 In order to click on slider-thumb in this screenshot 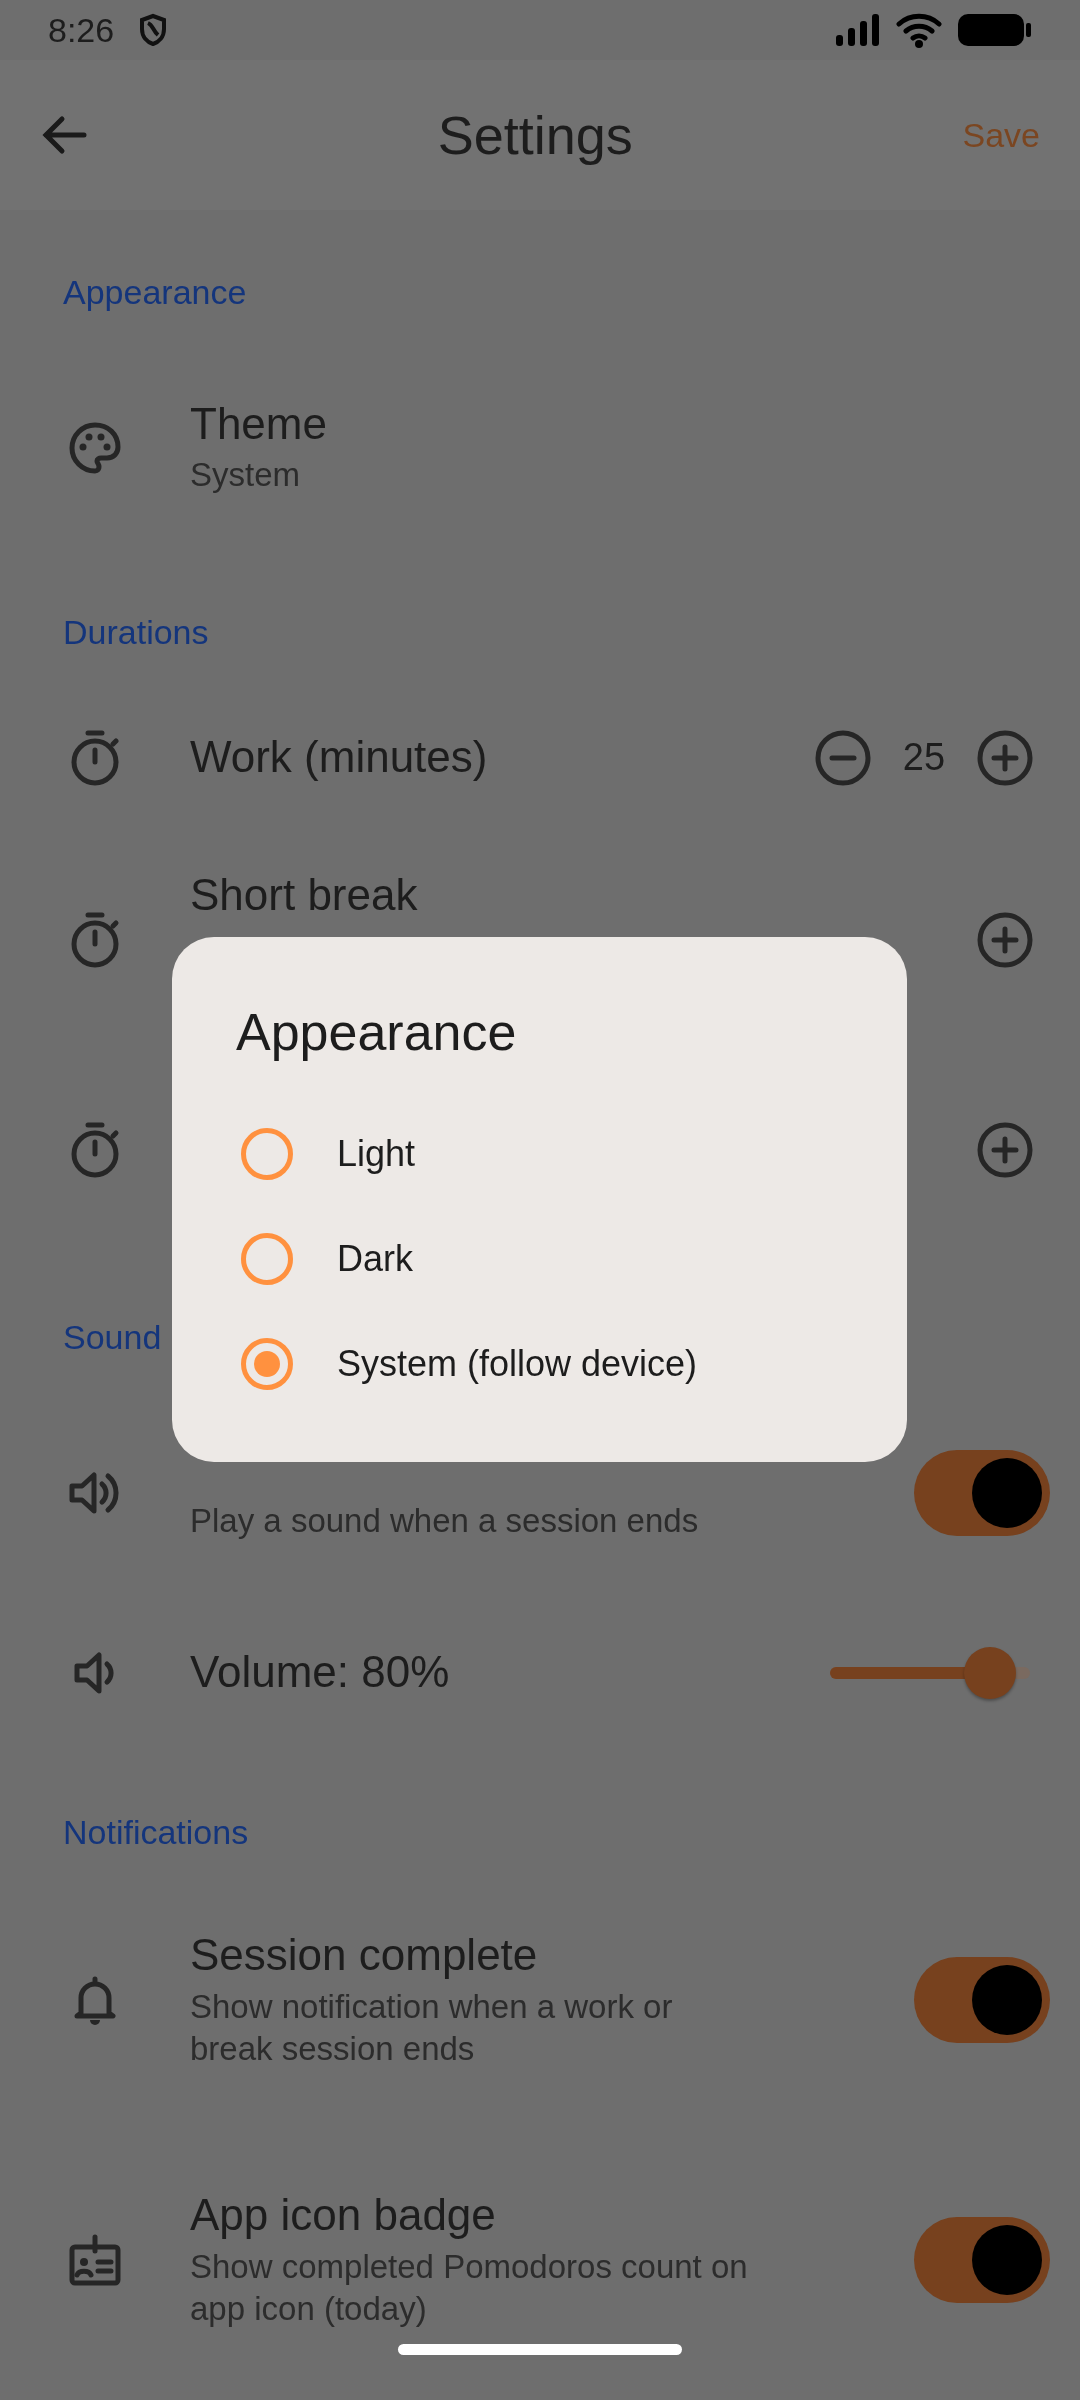, I will do `click(990, 1672)`.